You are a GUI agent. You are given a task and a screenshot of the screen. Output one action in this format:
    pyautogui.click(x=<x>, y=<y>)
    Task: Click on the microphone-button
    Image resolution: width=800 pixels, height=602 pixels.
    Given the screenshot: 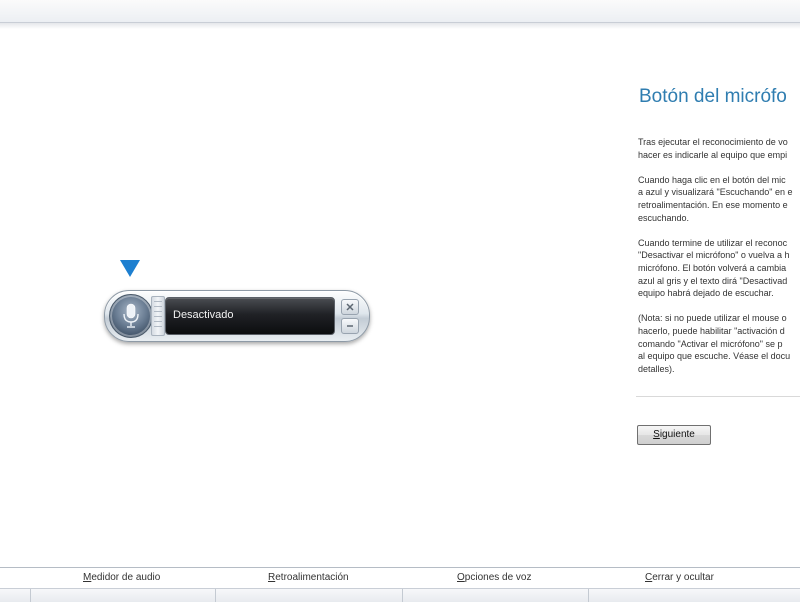 What is the action you would take?
    pyautogui.click(x=131, y=316)
    